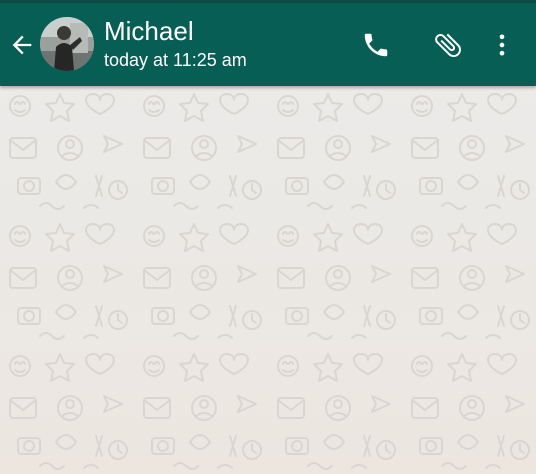 This screenshot has width=536, height=474. I want to click on attach-button, so click(448, 45).